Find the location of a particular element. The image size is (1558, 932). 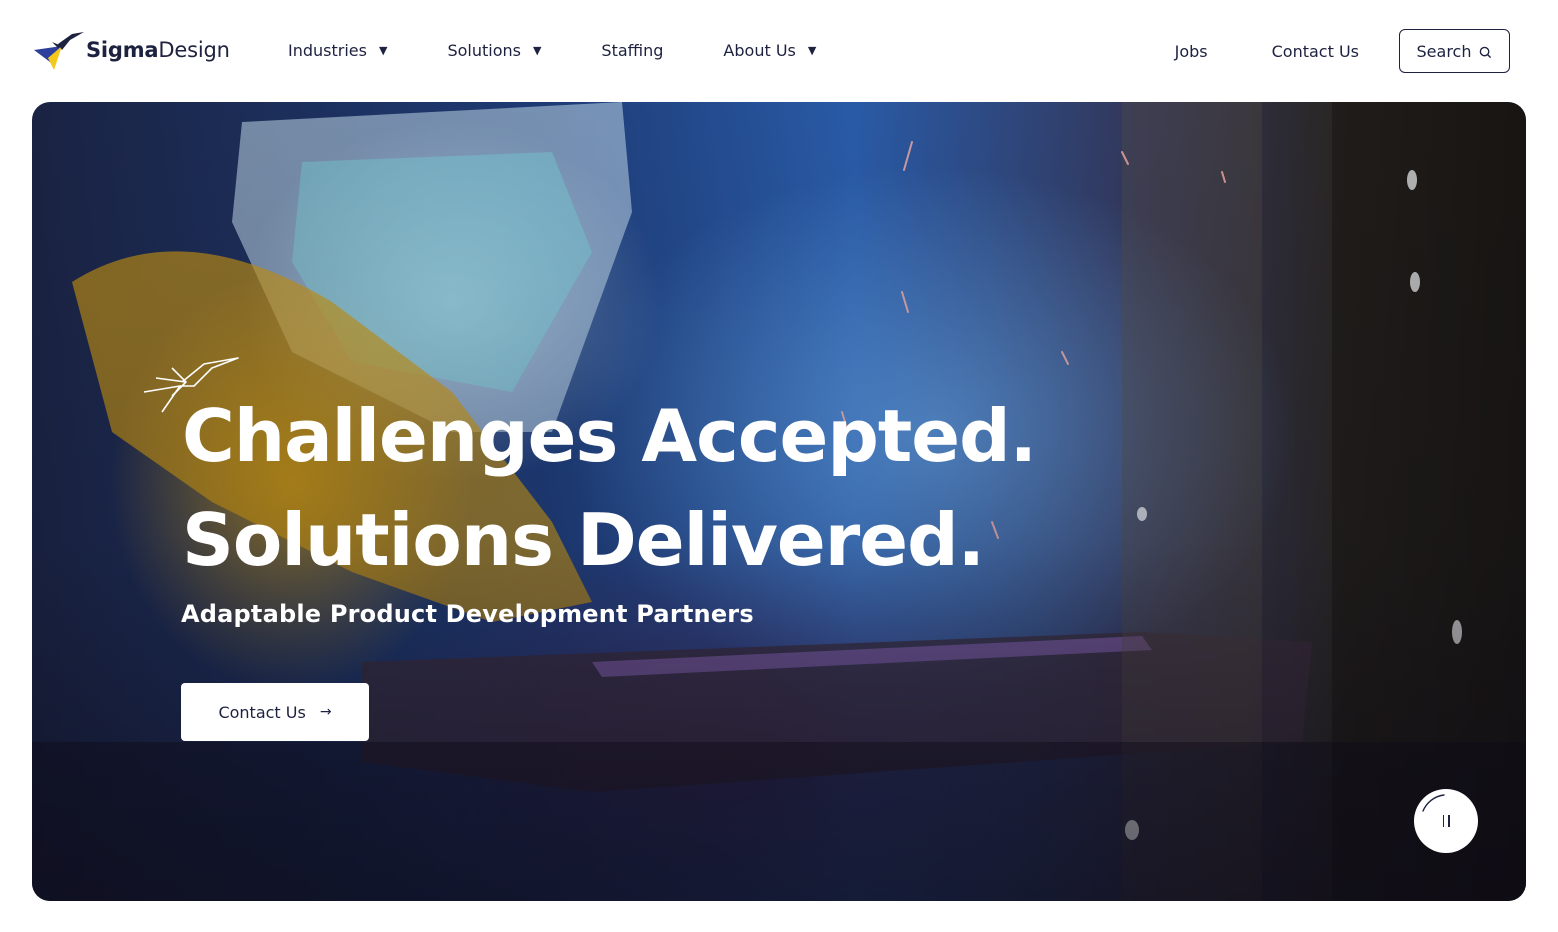

pause-button is located at coordinates (1446, 821).